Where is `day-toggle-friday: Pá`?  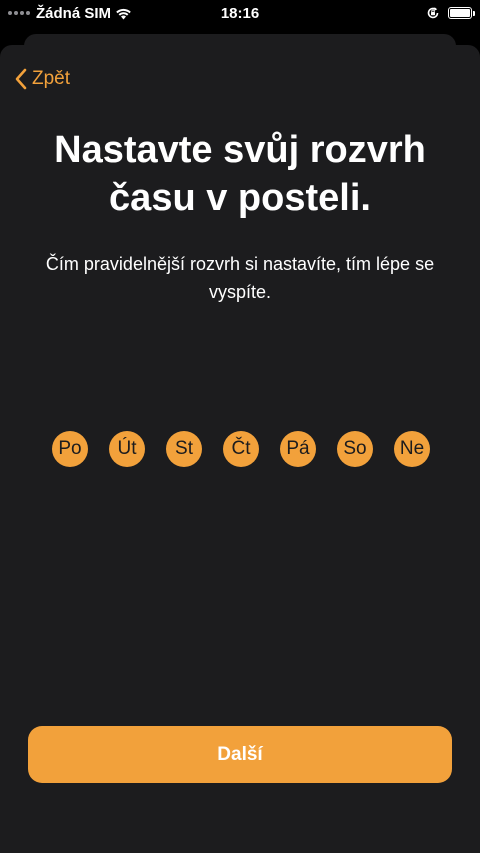 day-toggle-friday: Pá is located at coordinates (298, 449).